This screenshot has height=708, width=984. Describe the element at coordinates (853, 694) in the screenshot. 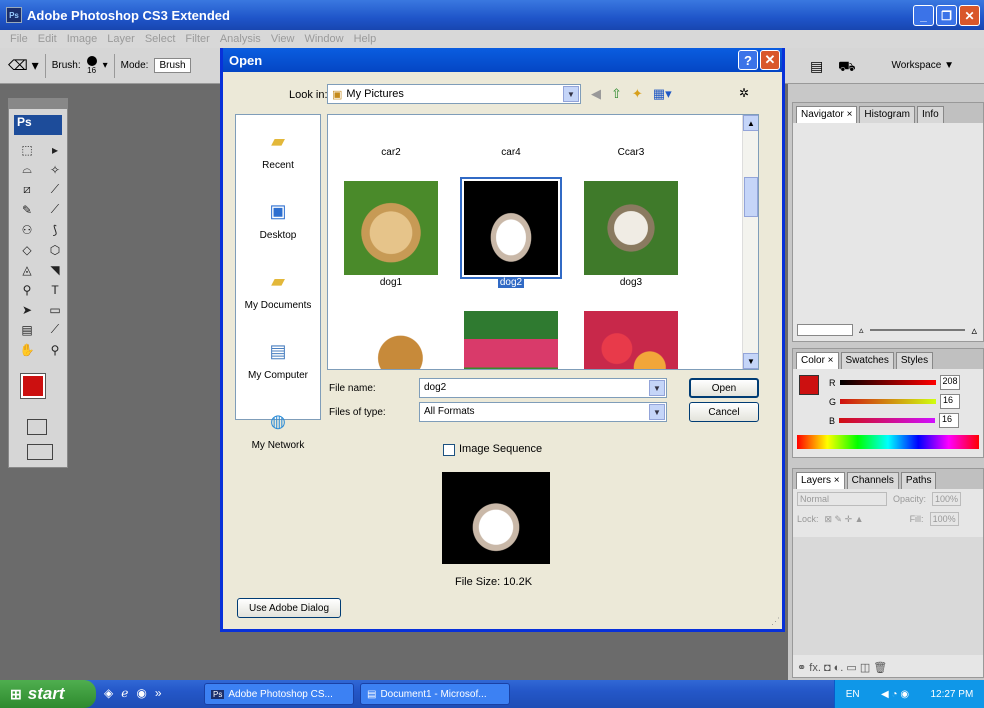

I see `language-indicator: EN` at that location.